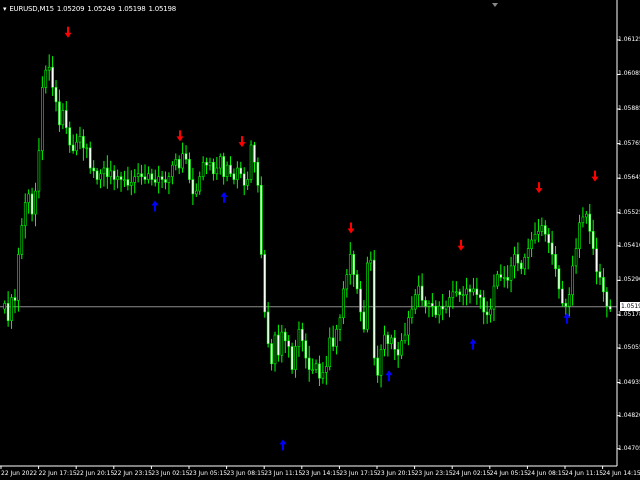  What do you see at coordinates (95, 473) in the screenshot?
I see `time-tick-label: 22 Jun 20:15` at bounding box center [95, 473].